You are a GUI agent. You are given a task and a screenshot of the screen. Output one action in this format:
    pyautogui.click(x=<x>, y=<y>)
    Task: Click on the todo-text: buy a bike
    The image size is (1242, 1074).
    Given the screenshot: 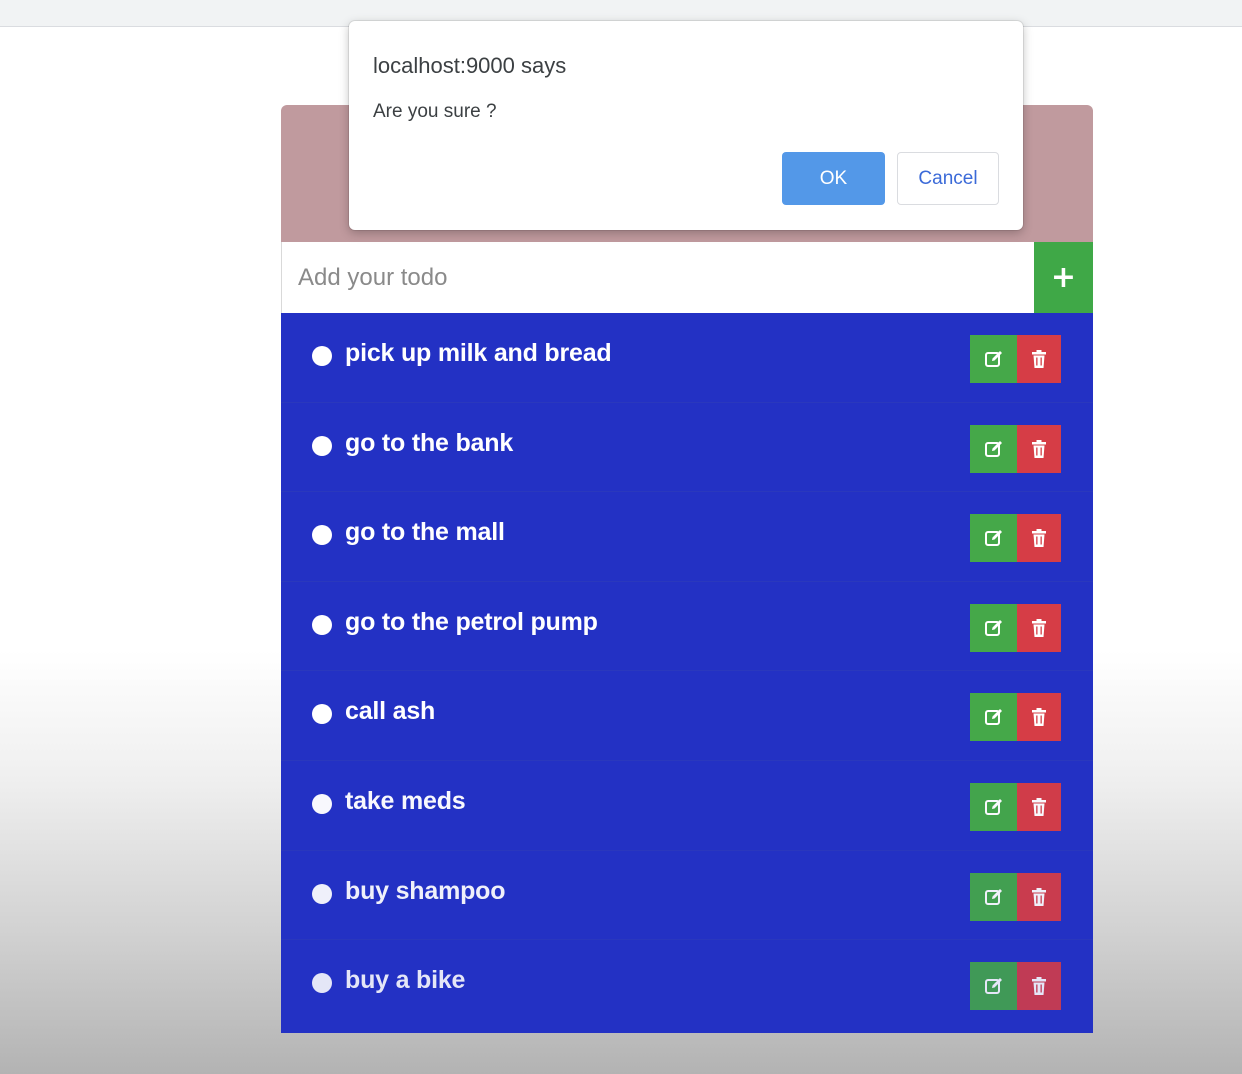 What is the action you would take?
    pyautogui.click(x=405, y=980)
    